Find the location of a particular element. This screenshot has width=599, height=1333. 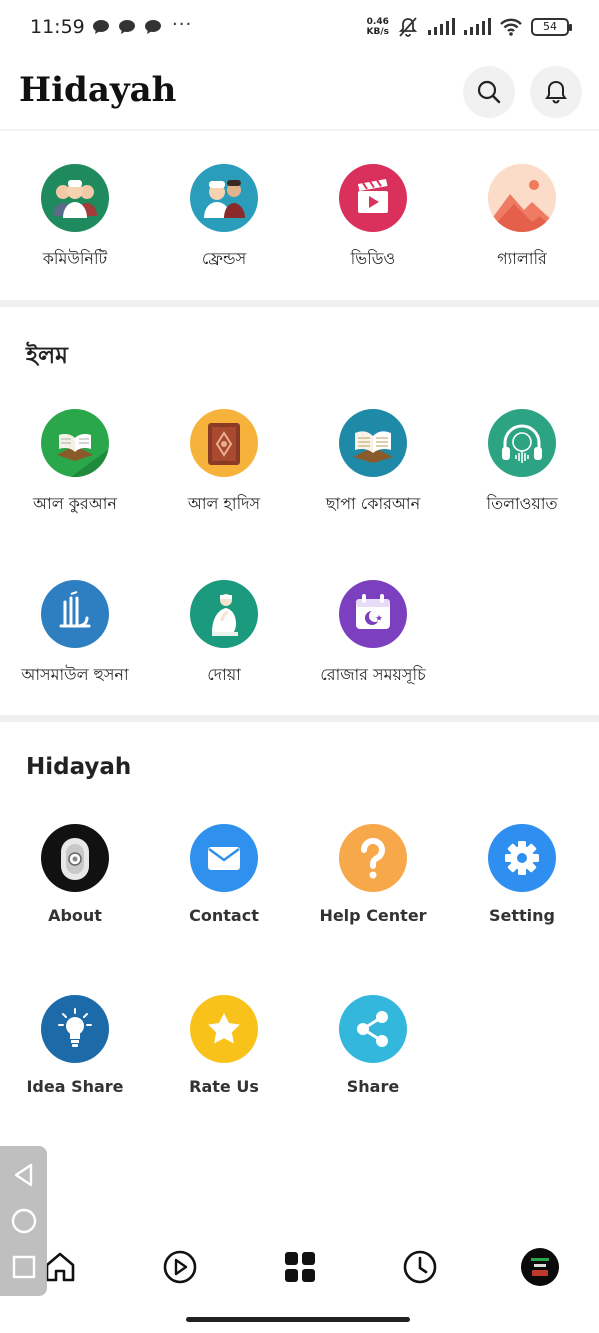

video-item: ভিডিও is located at coordinates (373, 218).